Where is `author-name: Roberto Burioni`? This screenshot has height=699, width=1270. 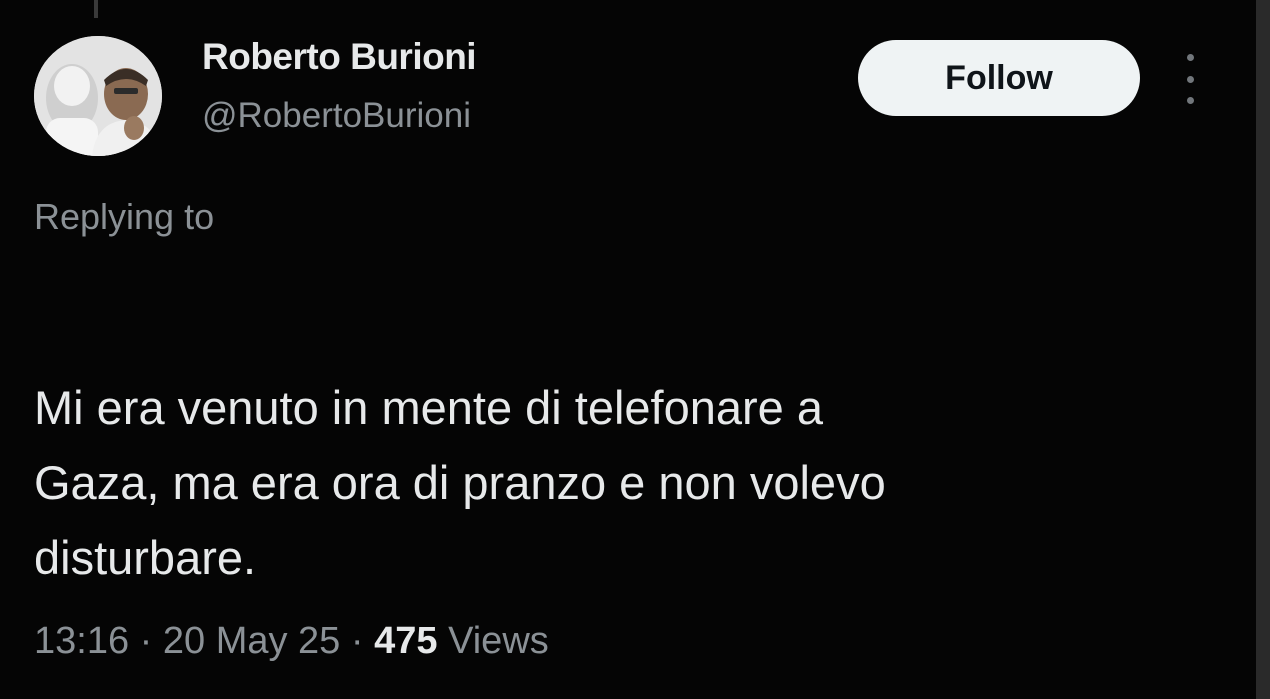
author-name: Roberto Burioni is located at coordinates (339, 57).